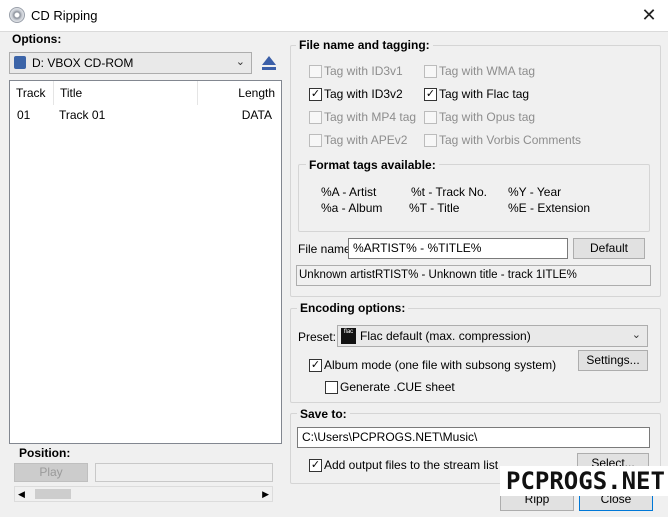 This screenshot has width=668, height=517. I want to click on column-header-track: Track, so click(32, 93).